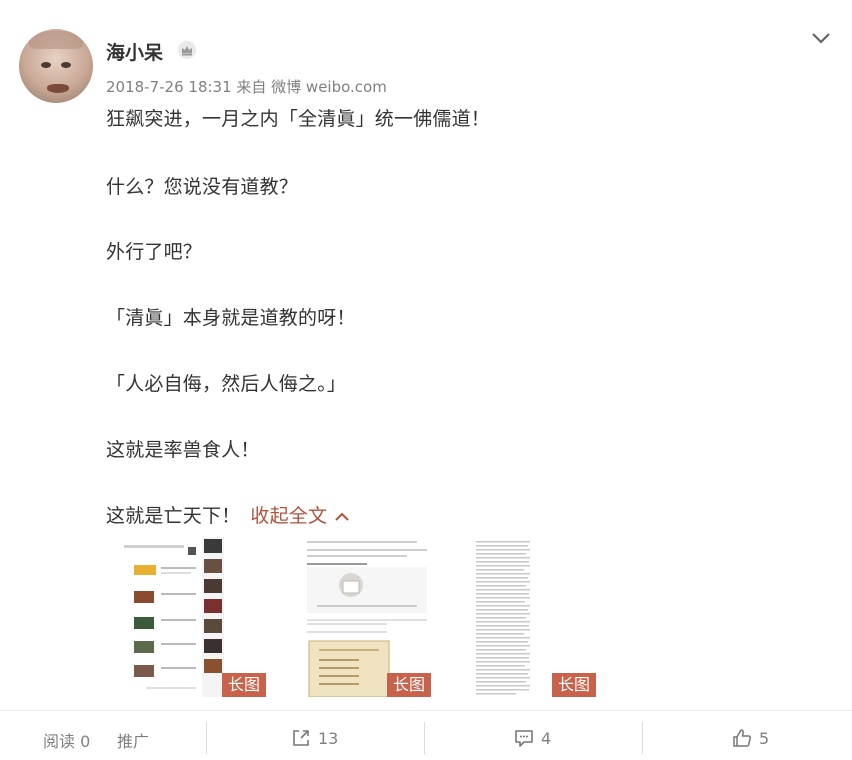 This screenshot has width=852, height=760. I want to click on post-paragraph: 什么？您说没有道教？, so click(202, 187).